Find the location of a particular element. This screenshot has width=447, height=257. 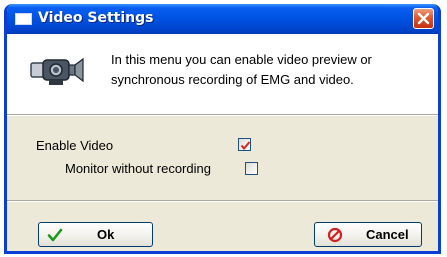

cancel-icon is located at coordinates (335, 235).